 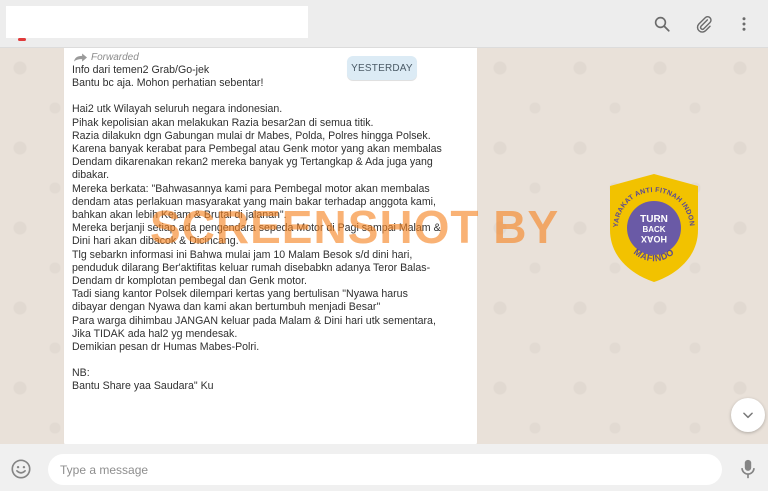 What do you see at coordinates (654, 239) in the screenshot?
I see `svg-text: HOAX` at bounding box center [654, 239].